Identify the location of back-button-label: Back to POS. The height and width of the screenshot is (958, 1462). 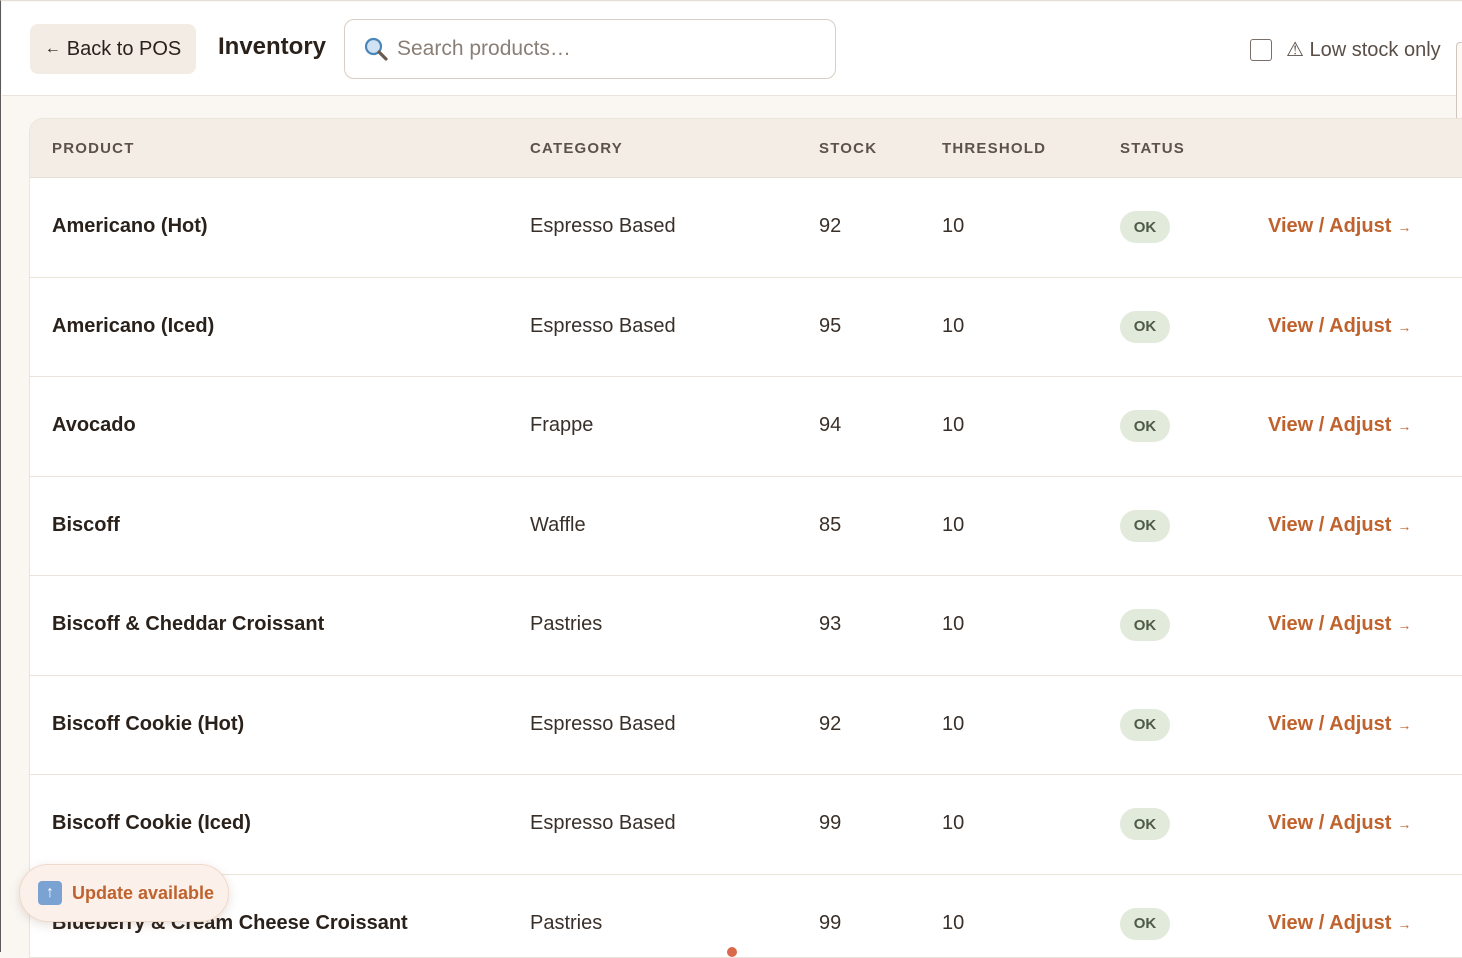
(124, 49).